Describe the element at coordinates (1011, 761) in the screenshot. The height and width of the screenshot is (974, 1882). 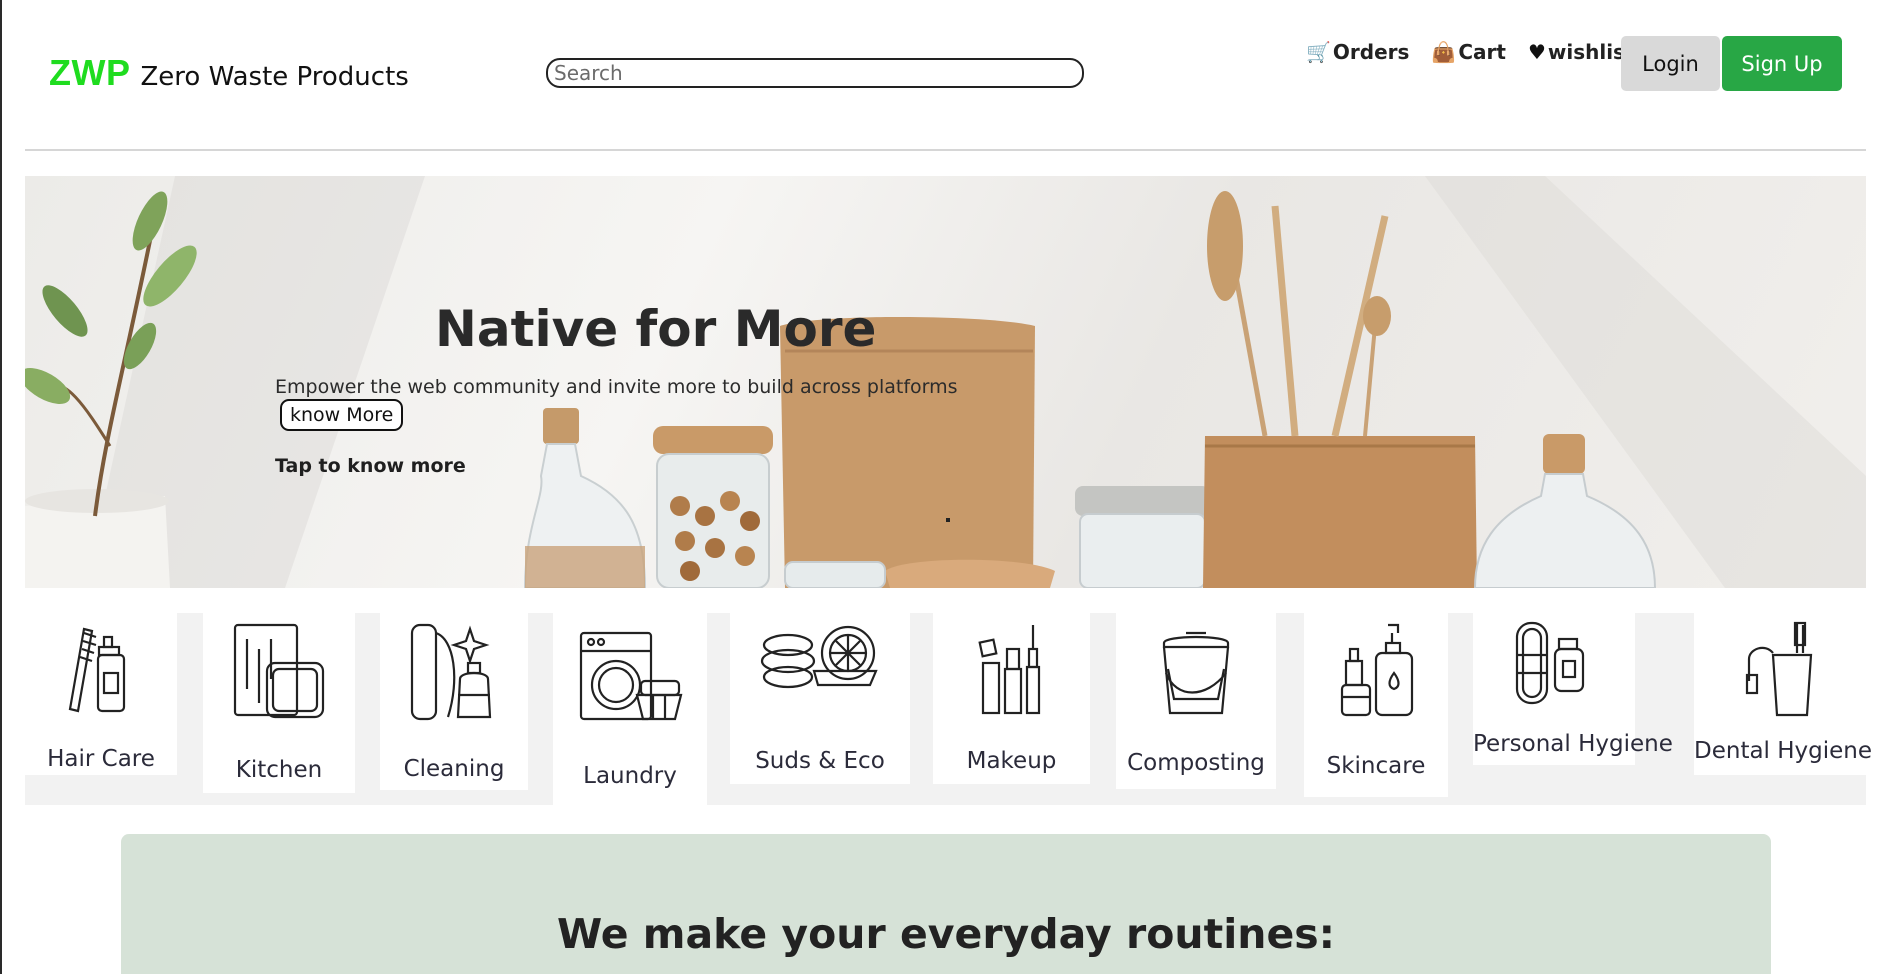
I see `category-label: Makeup` at that location.